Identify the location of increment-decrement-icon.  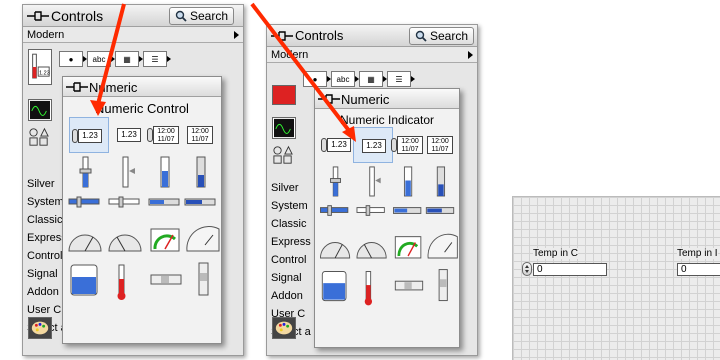
(527, 269).